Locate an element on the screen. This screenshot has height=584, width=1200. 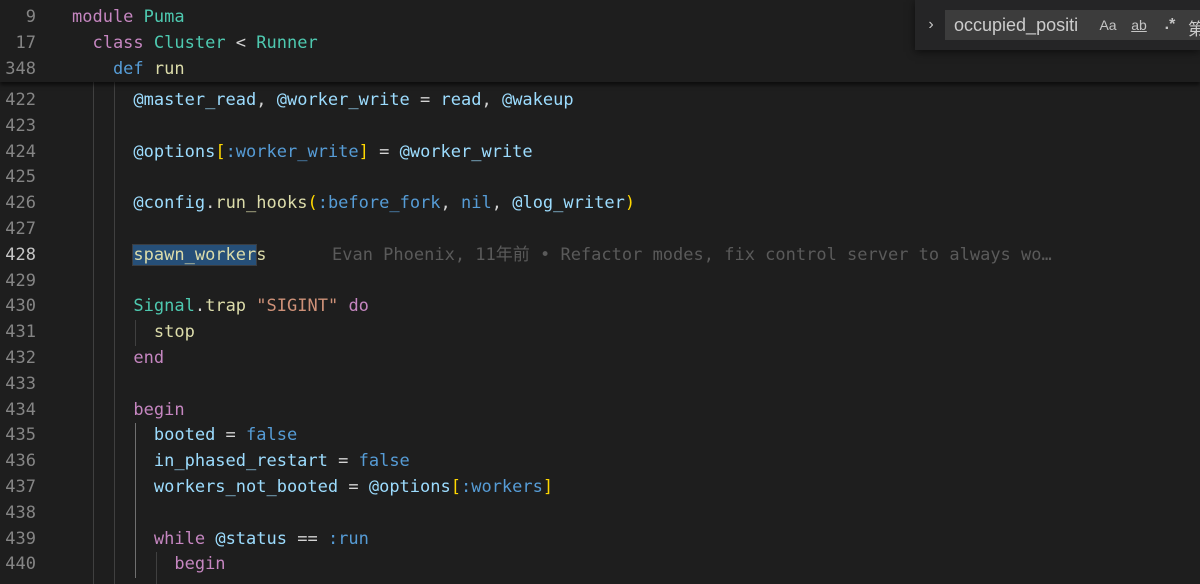
find-input: occupied_positi Aa ab .* is located at coordinates (1072, 25).